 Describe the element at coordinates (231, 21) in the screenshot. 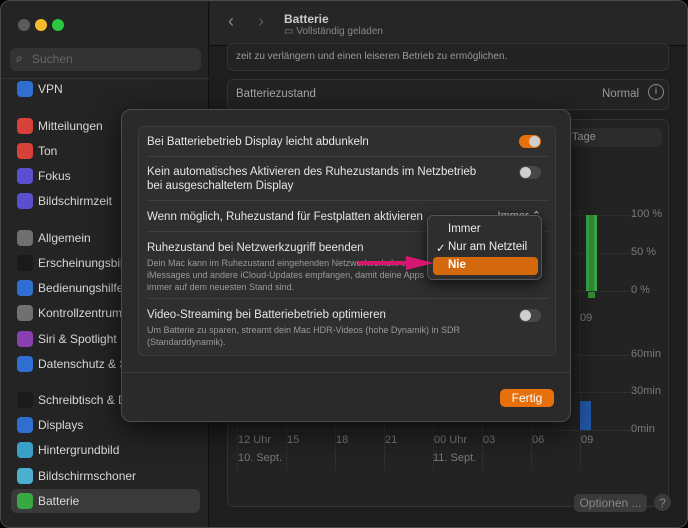

I see `back-button: ‹` at that location.